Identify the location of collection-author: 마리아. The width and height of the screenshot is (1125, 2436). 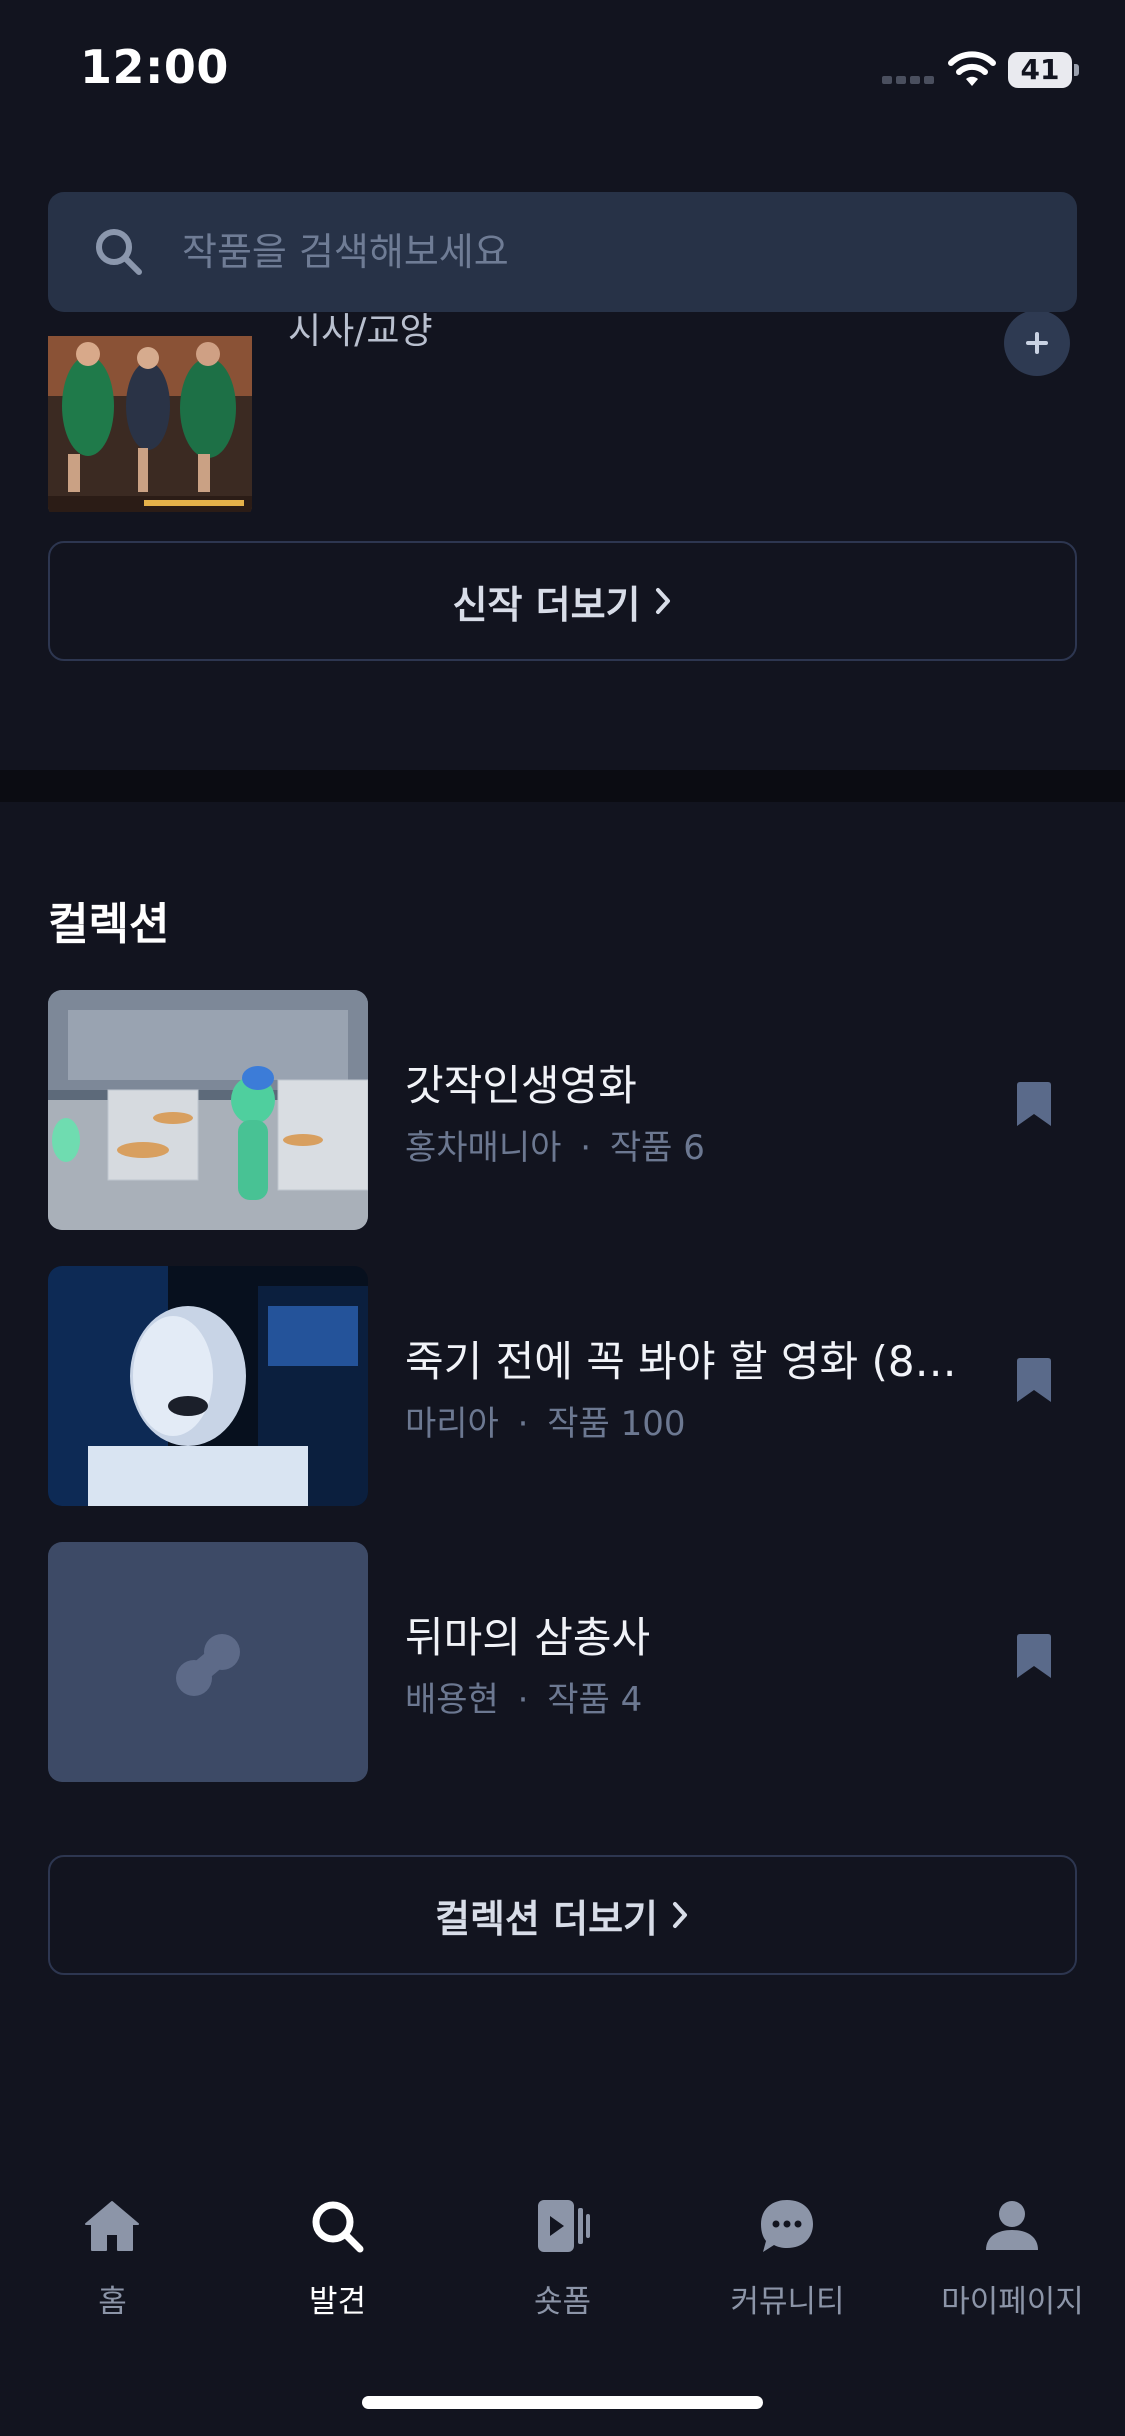
(452, 1424).